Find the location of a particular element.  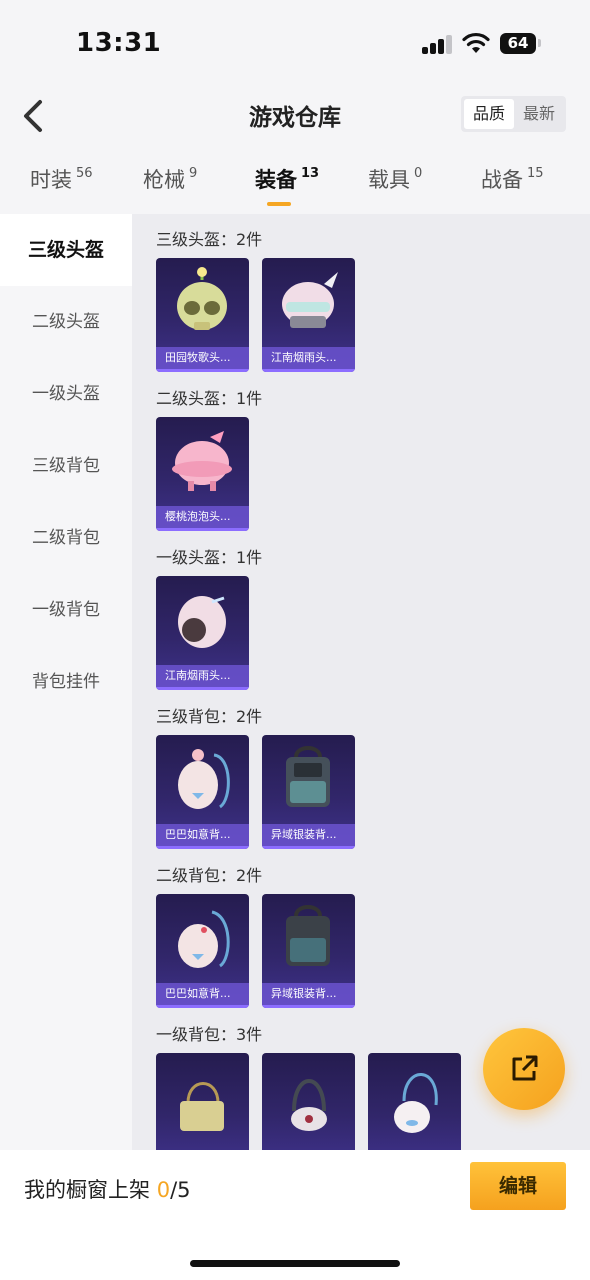

tab-battle-gear: 战备 15 is located at coordinates (512, 179).